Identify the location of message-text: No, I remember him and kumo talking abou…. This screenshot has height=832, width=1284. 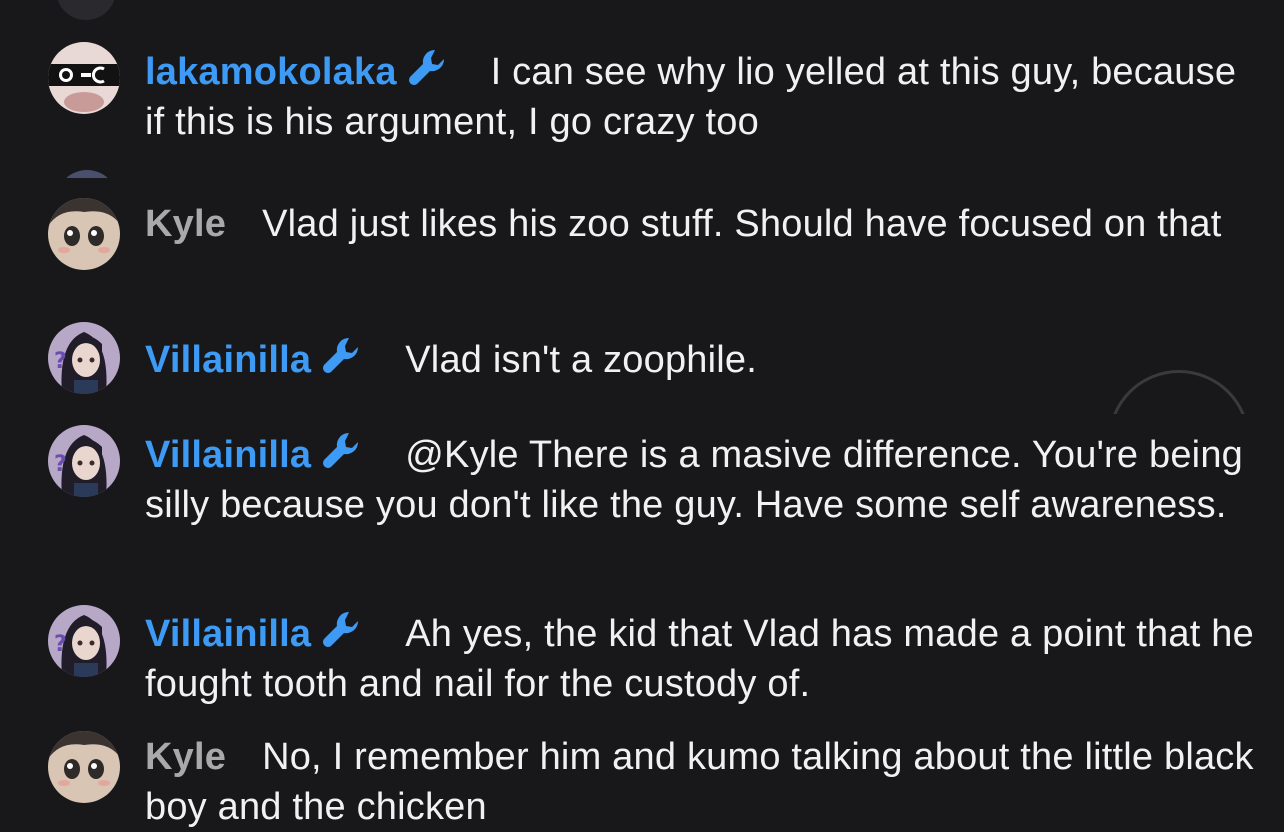
(699, 782).